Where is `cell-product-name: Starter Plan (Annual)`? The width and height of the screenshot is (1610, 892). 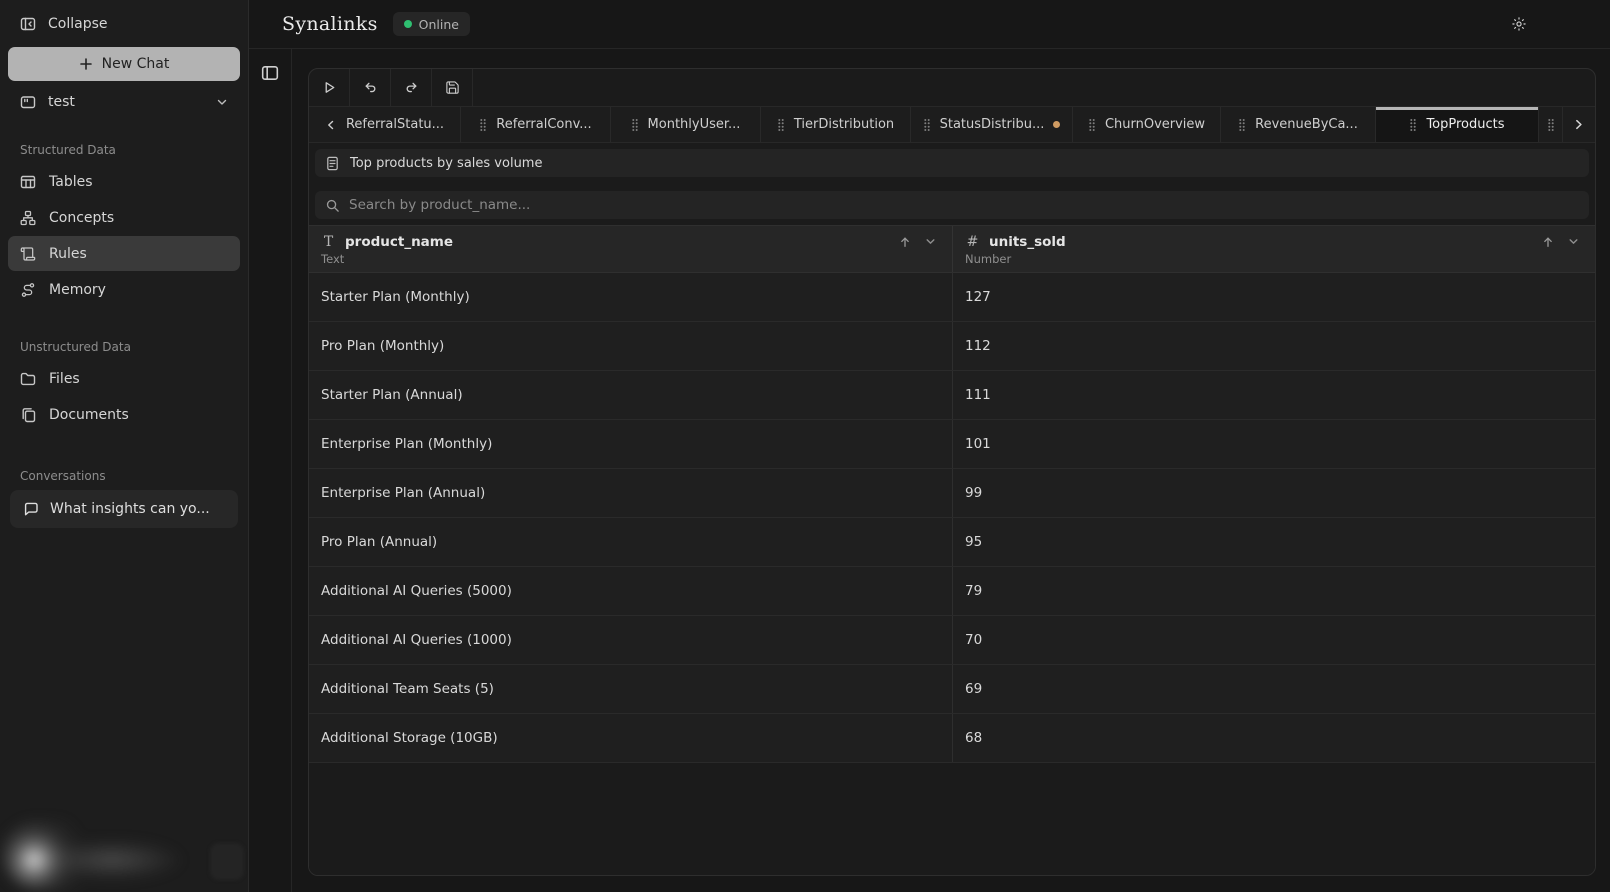 cell-product-name: Starter Plan (Annual) is located at coordinates (630, 395).